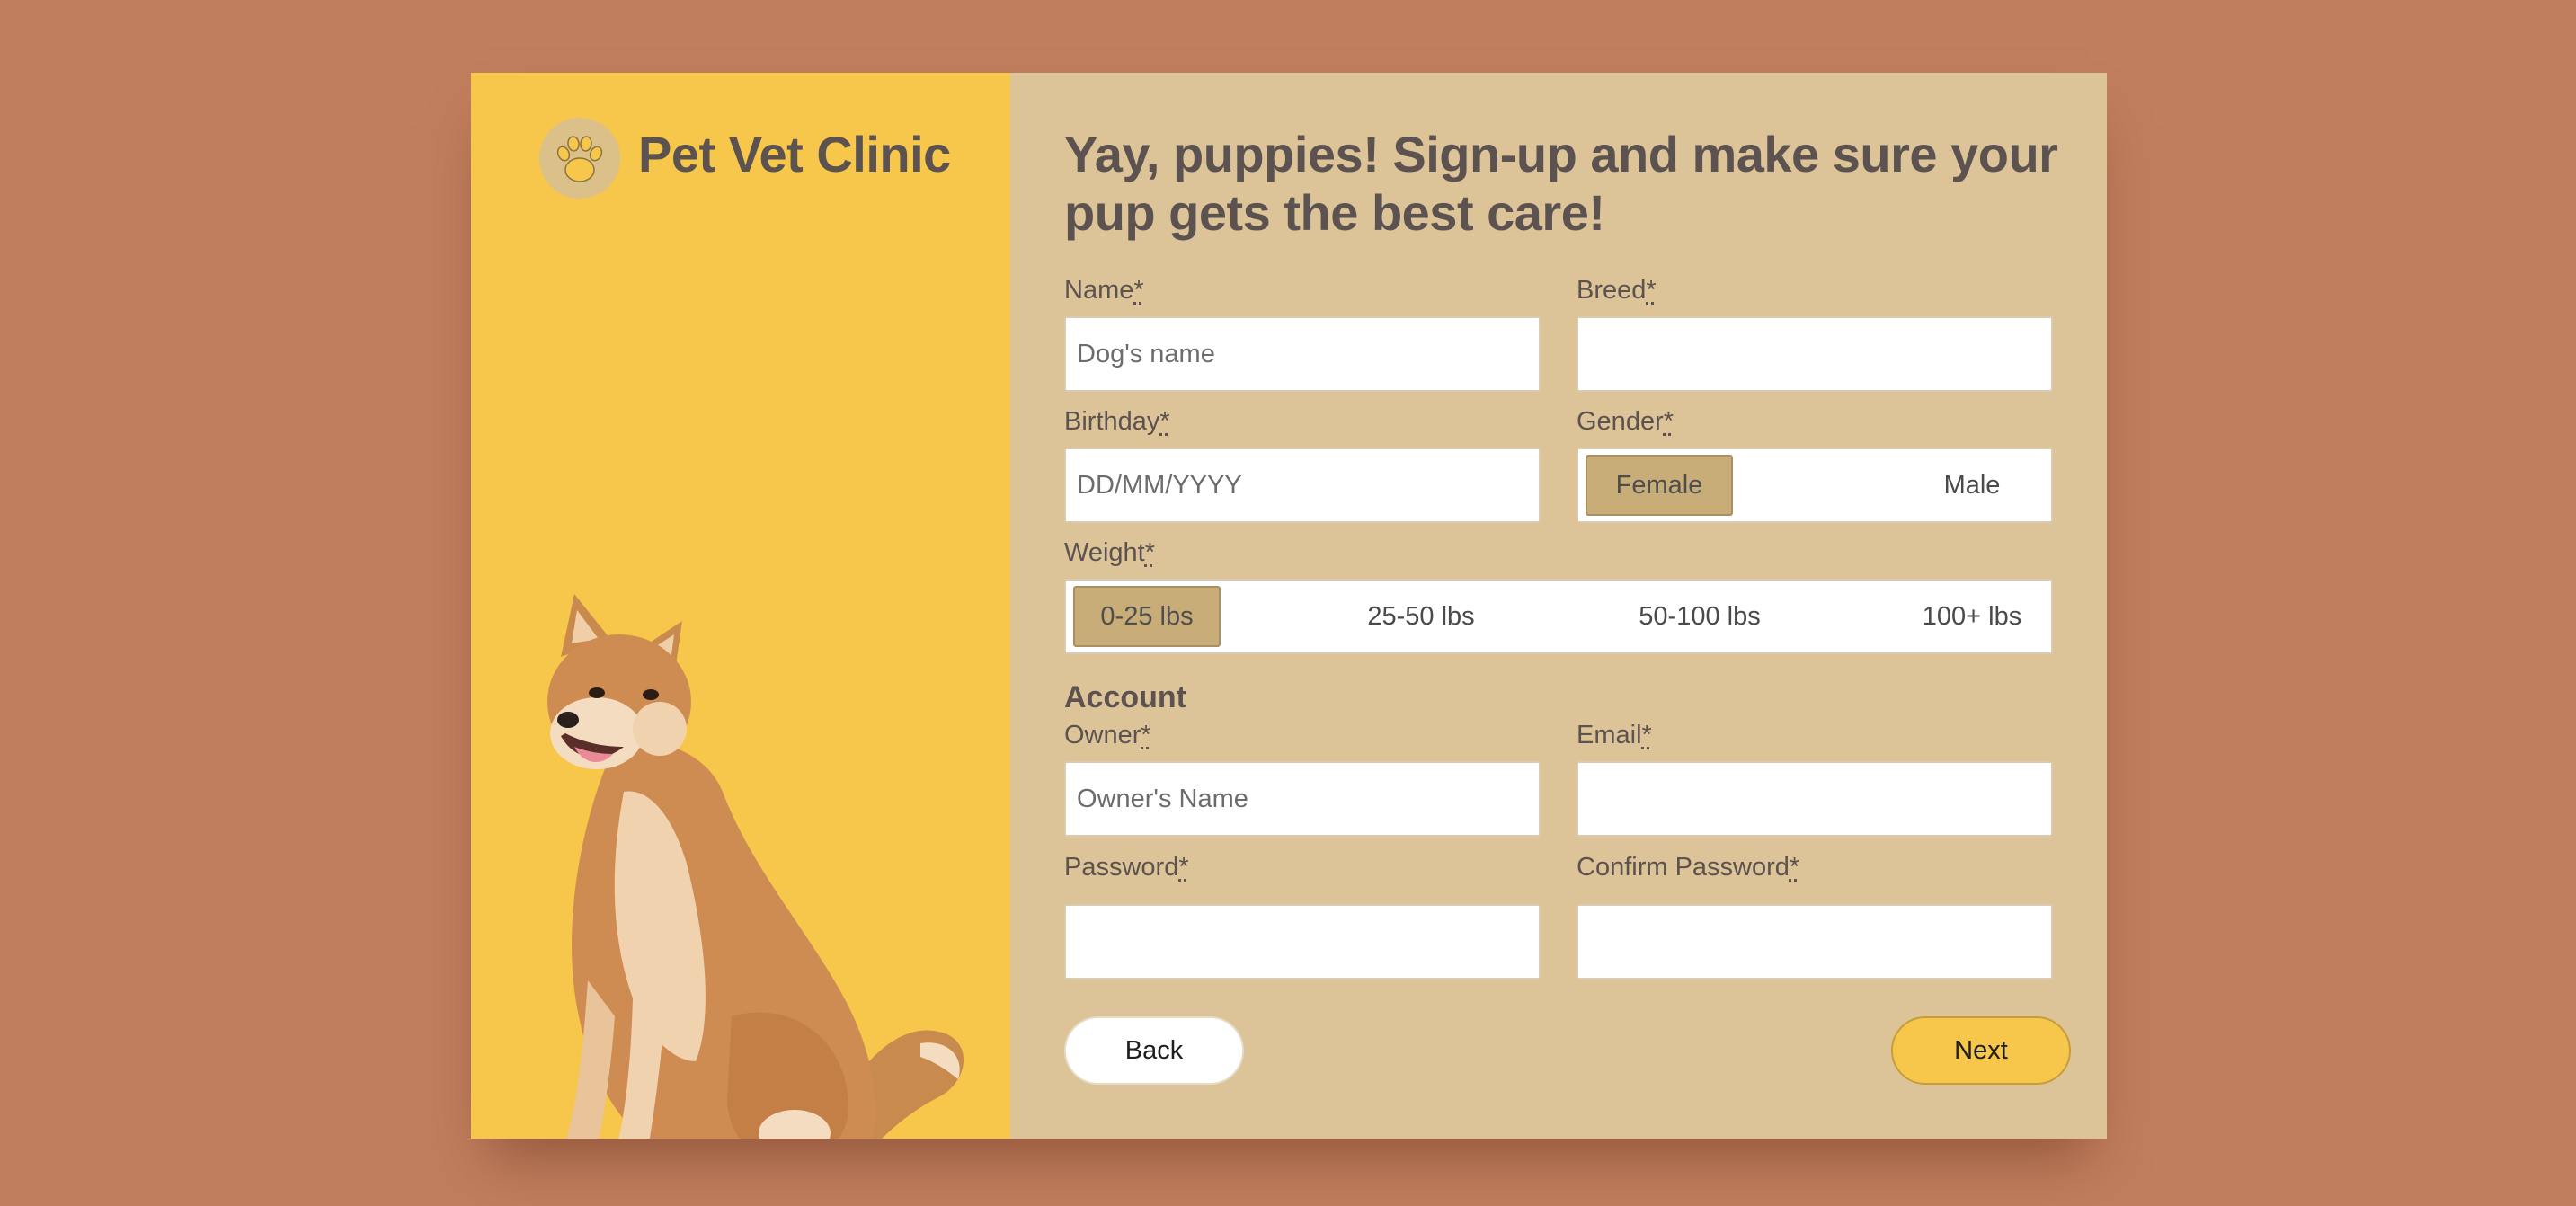 This screenshot has width=2576, height=1206. What do you see at coordinates (1699, 616) in the screenshot?
I see `weight-option-50-100: 50-100 lbs` at bounding box center [1699, 616].